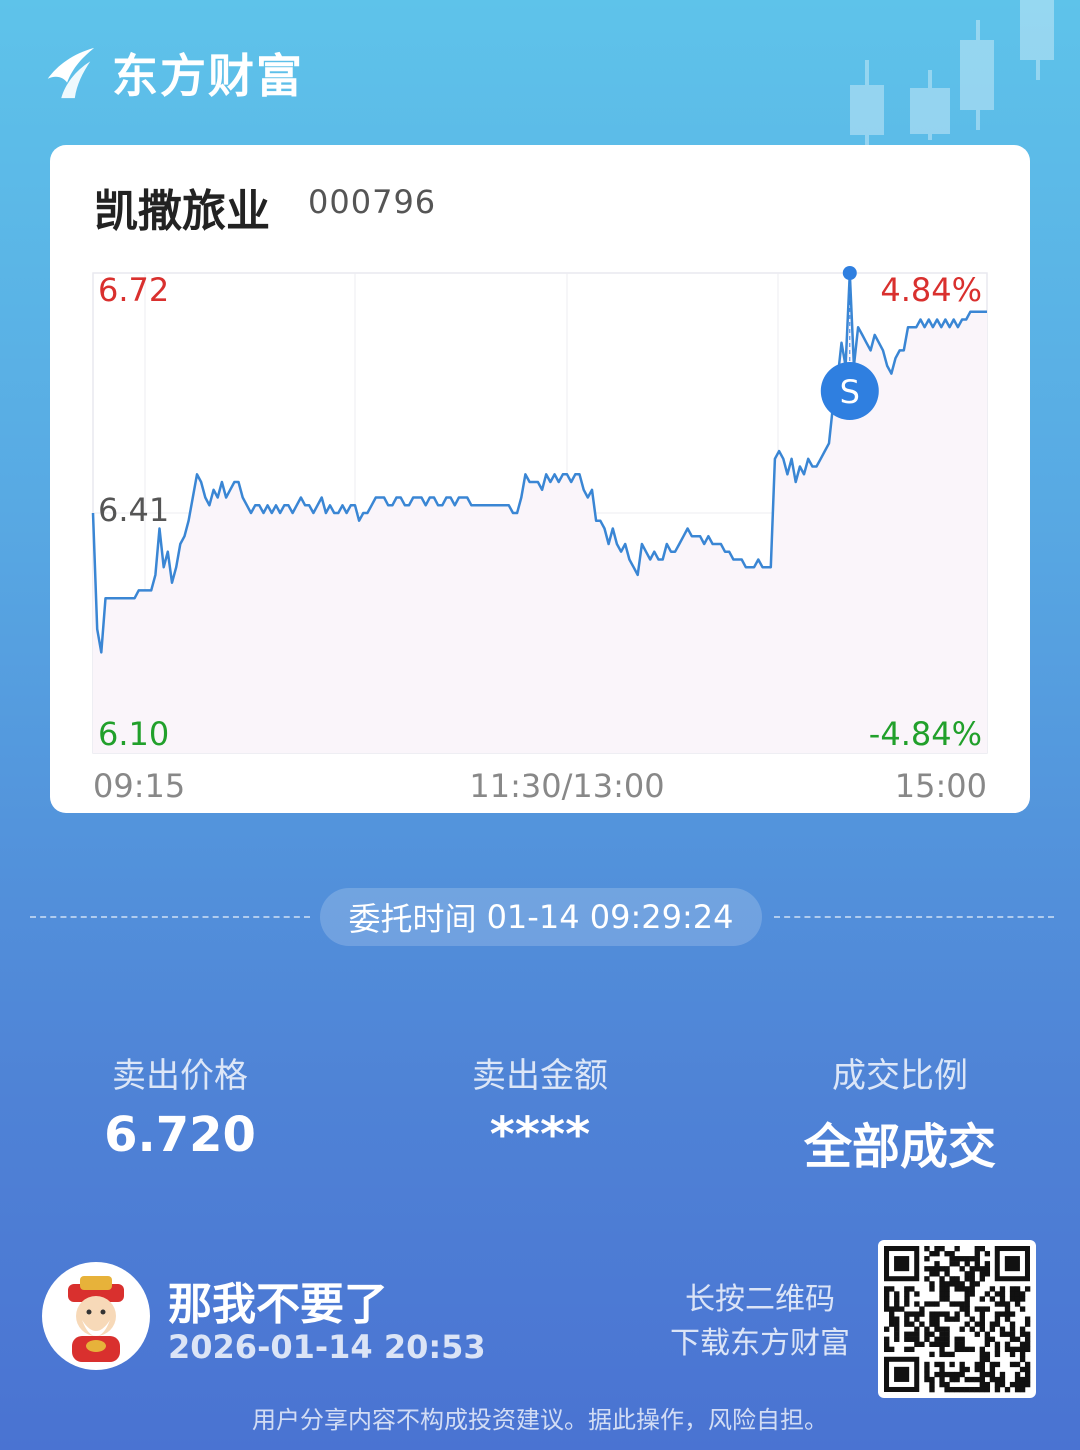 Image resolution: width=1080 pixels, height=1450 pixels. I want to click on stat-value: 6.720, so click(180, 1135).